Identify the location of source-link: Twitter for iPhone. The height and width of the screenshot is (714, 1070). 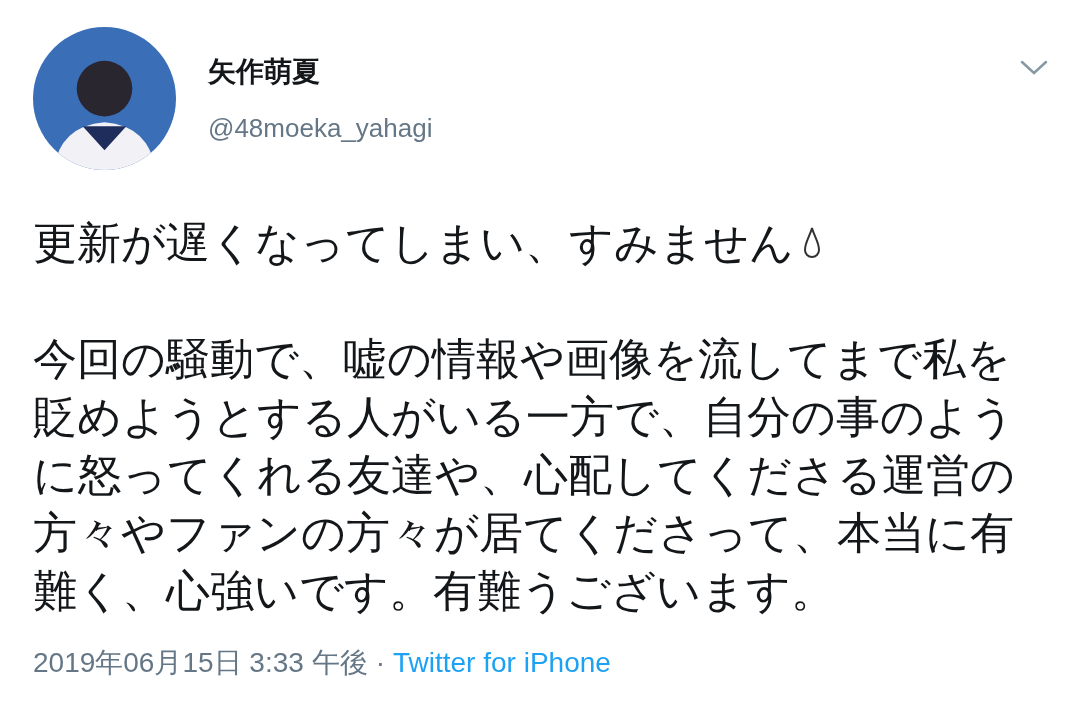
(501, 663).